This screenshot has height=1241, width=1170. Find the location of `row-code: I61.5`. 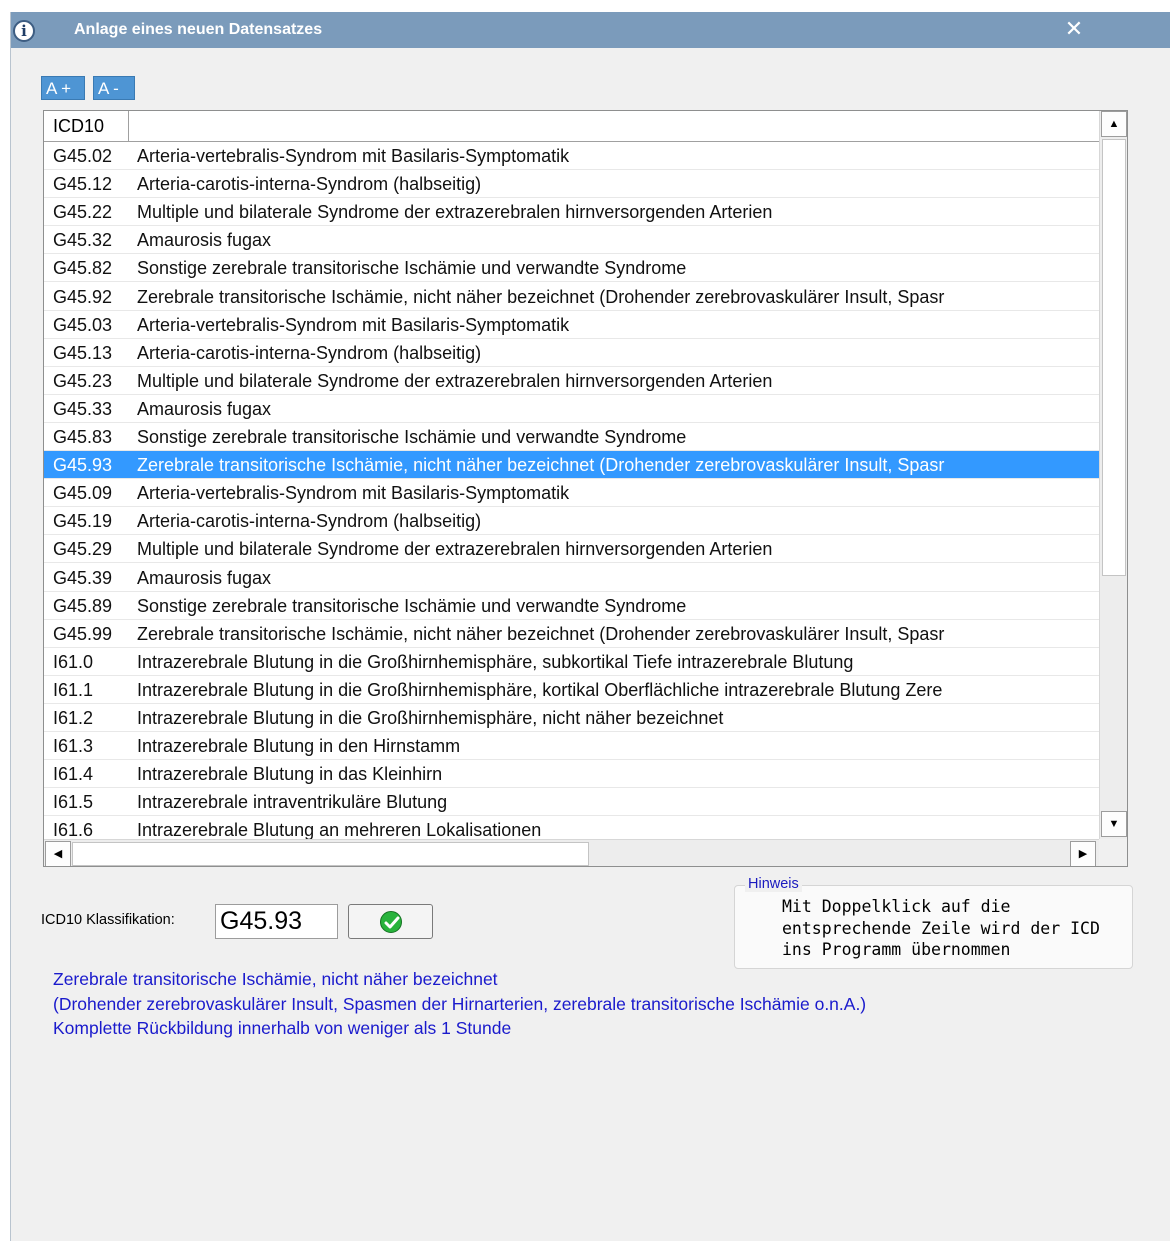

row-code: I61.5 is located at coordinates (73, 802).